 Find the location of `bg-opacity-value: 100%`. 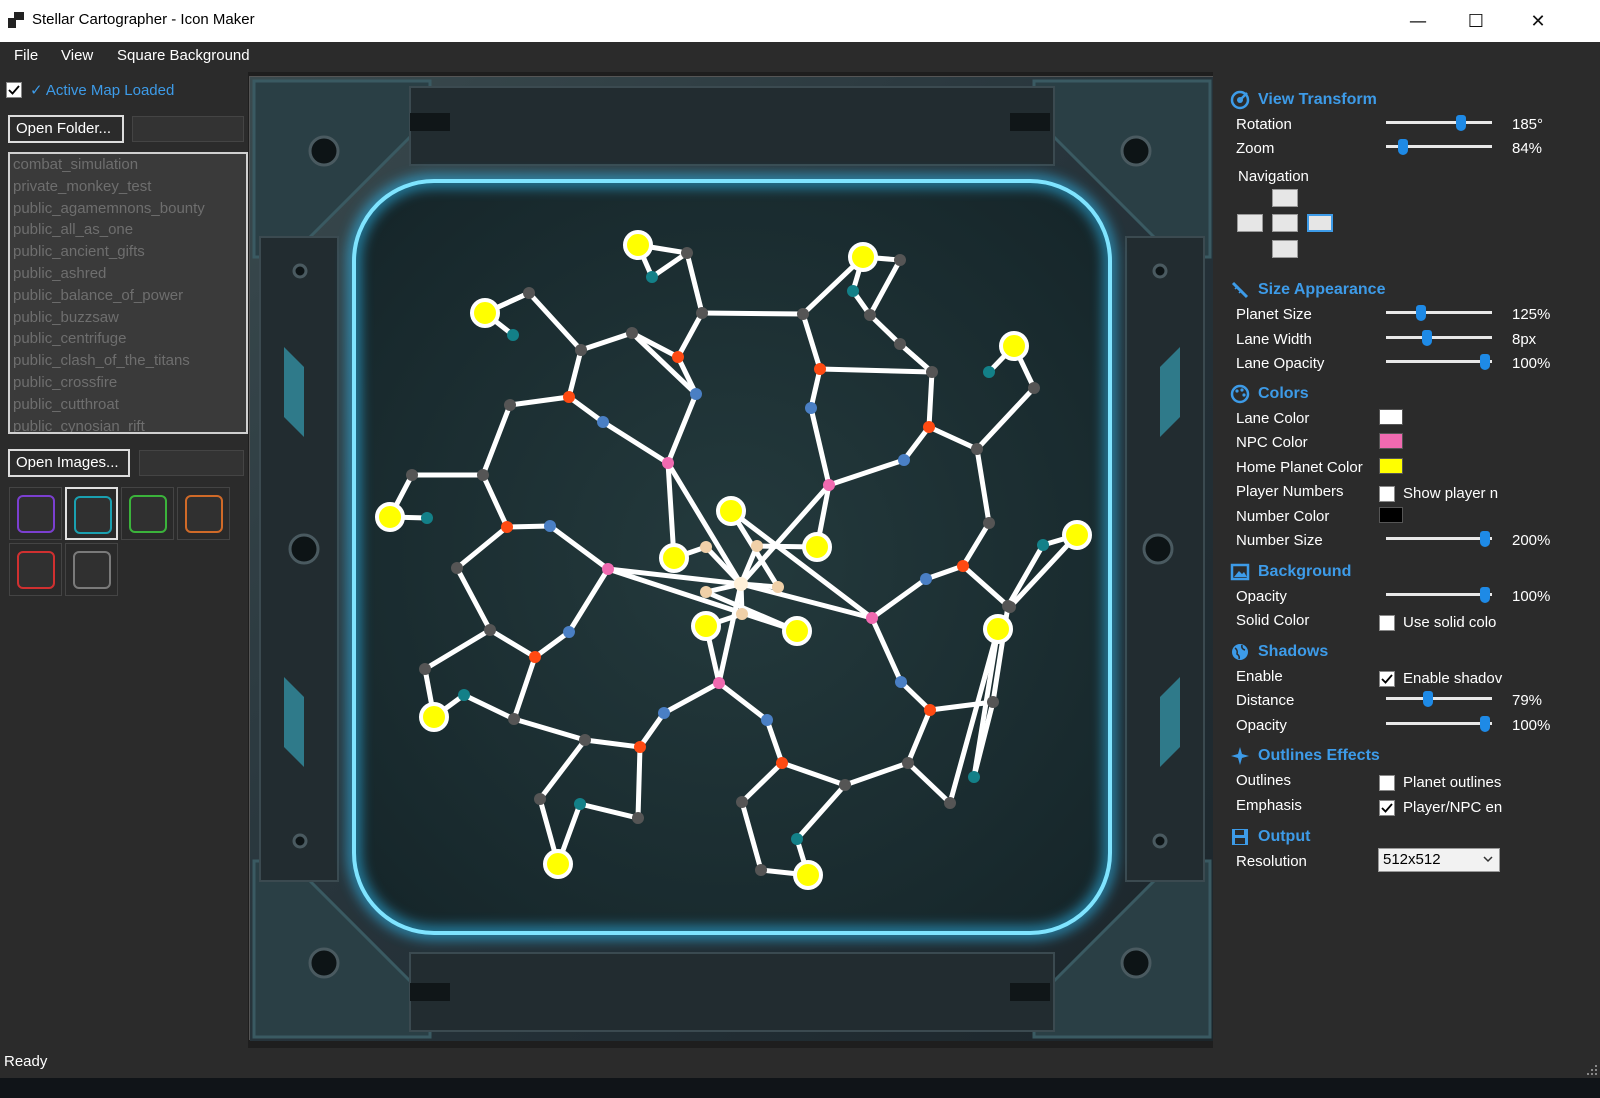

bg-opacity-value: 100% is located at coordinates (1531, 596).